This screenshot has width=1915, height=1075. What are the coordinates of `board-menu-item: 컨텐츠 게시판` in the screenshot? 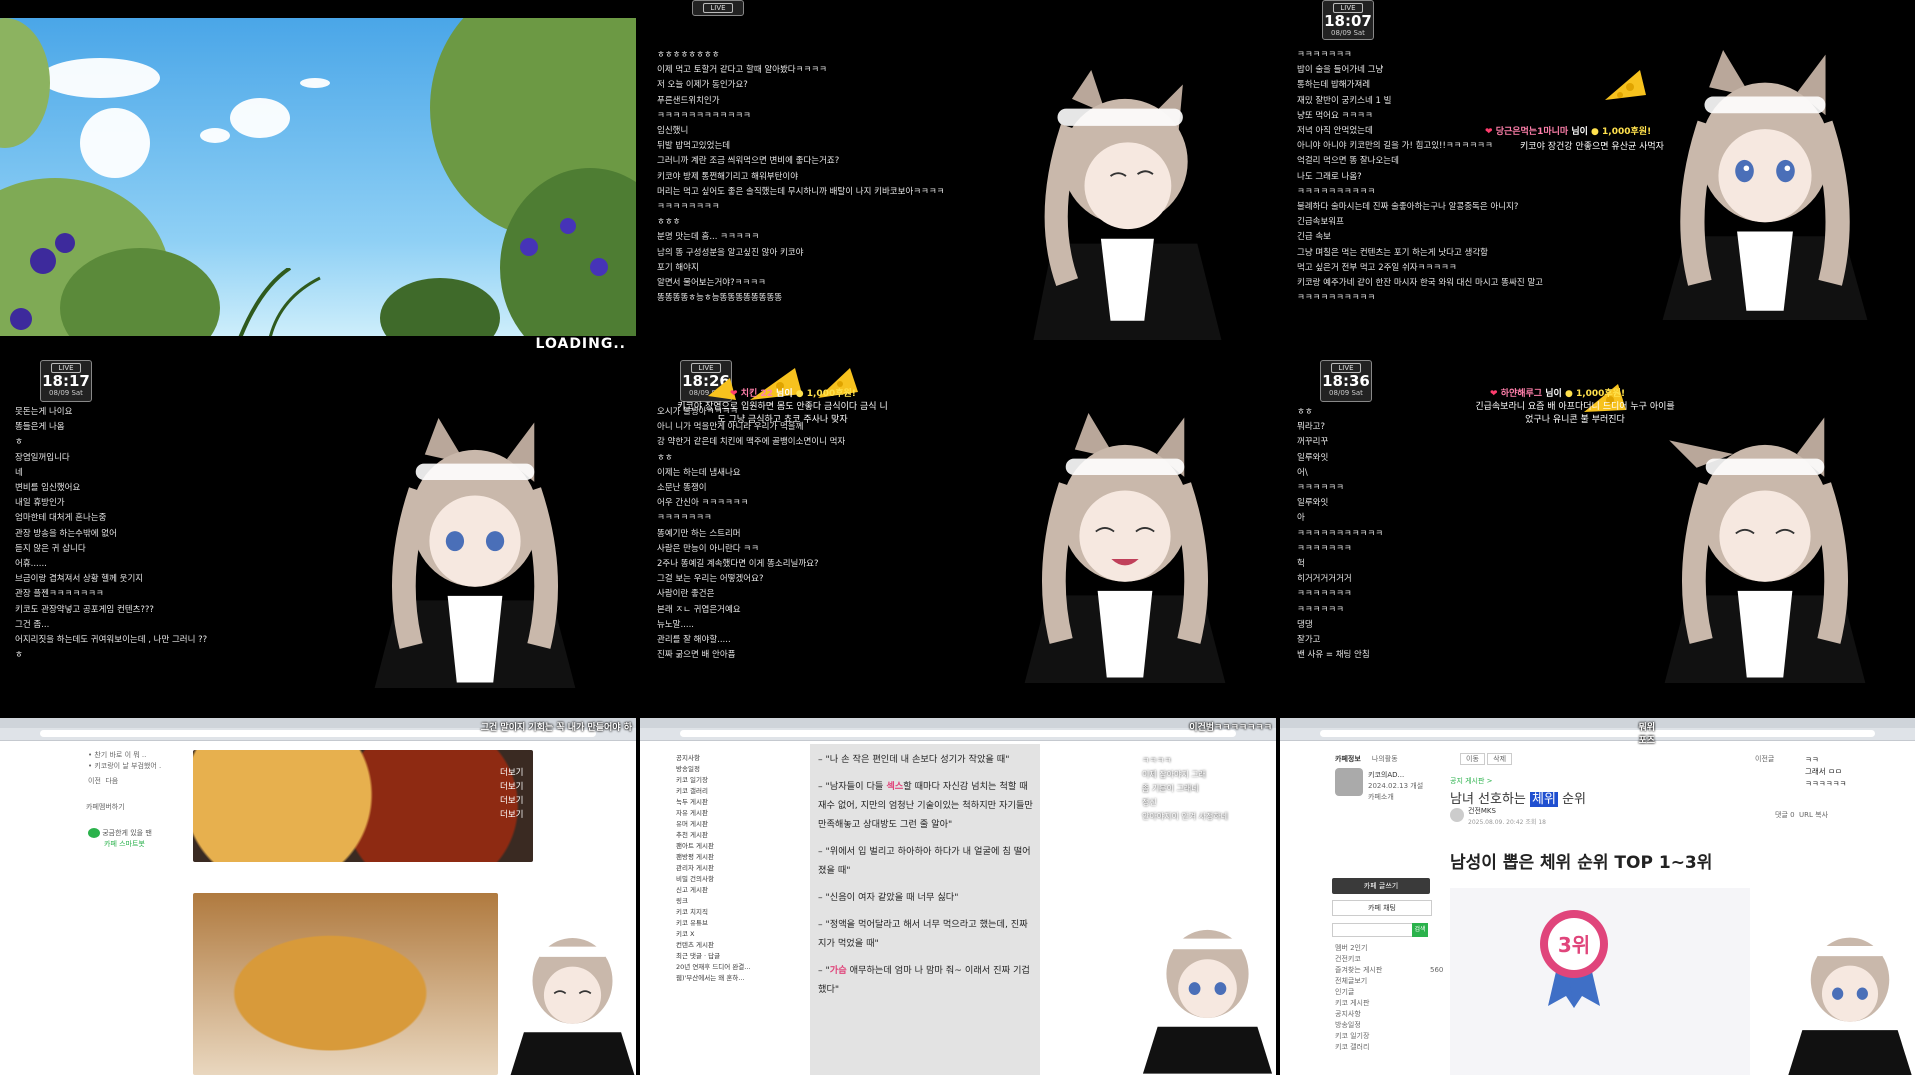 It's located at (713, 945).